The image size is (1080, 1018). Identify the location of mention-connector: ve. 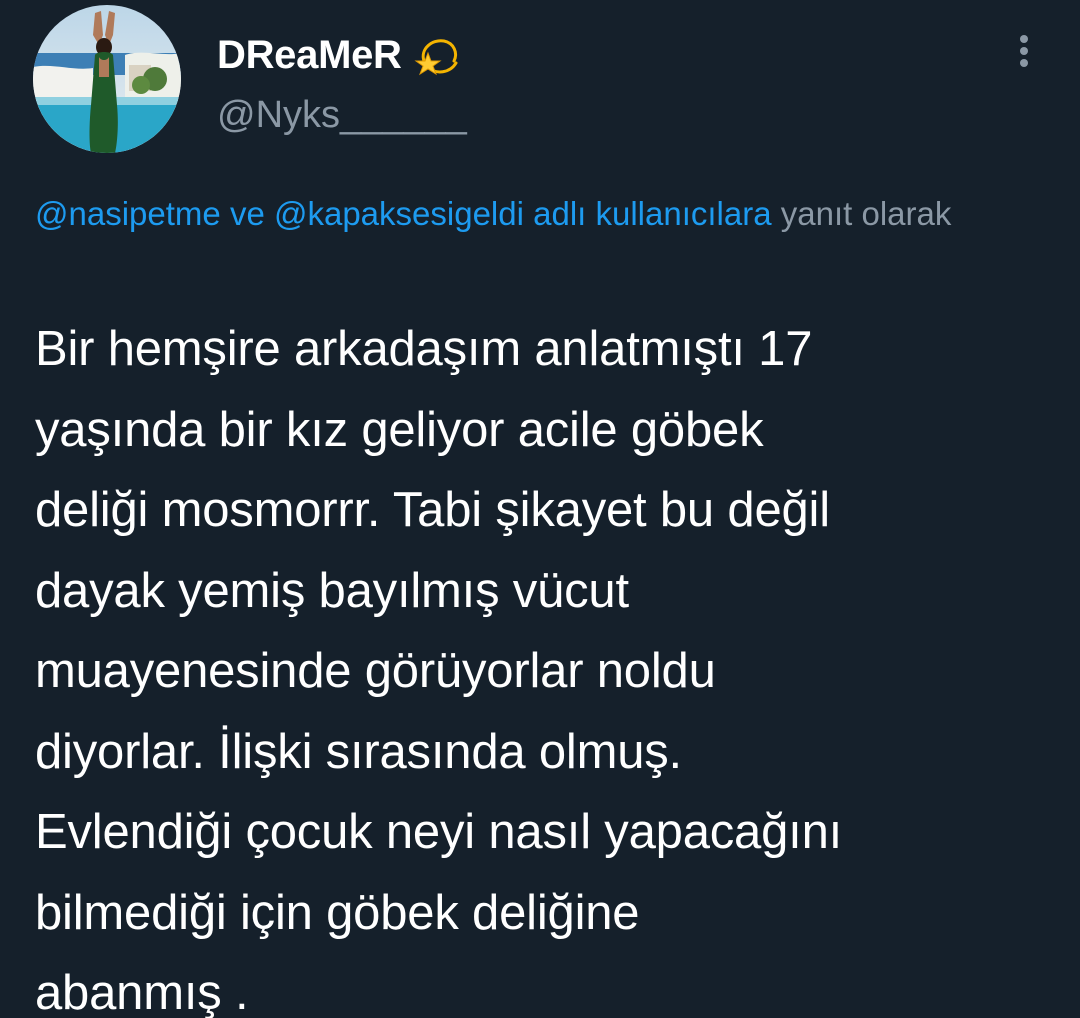
(247, 213).